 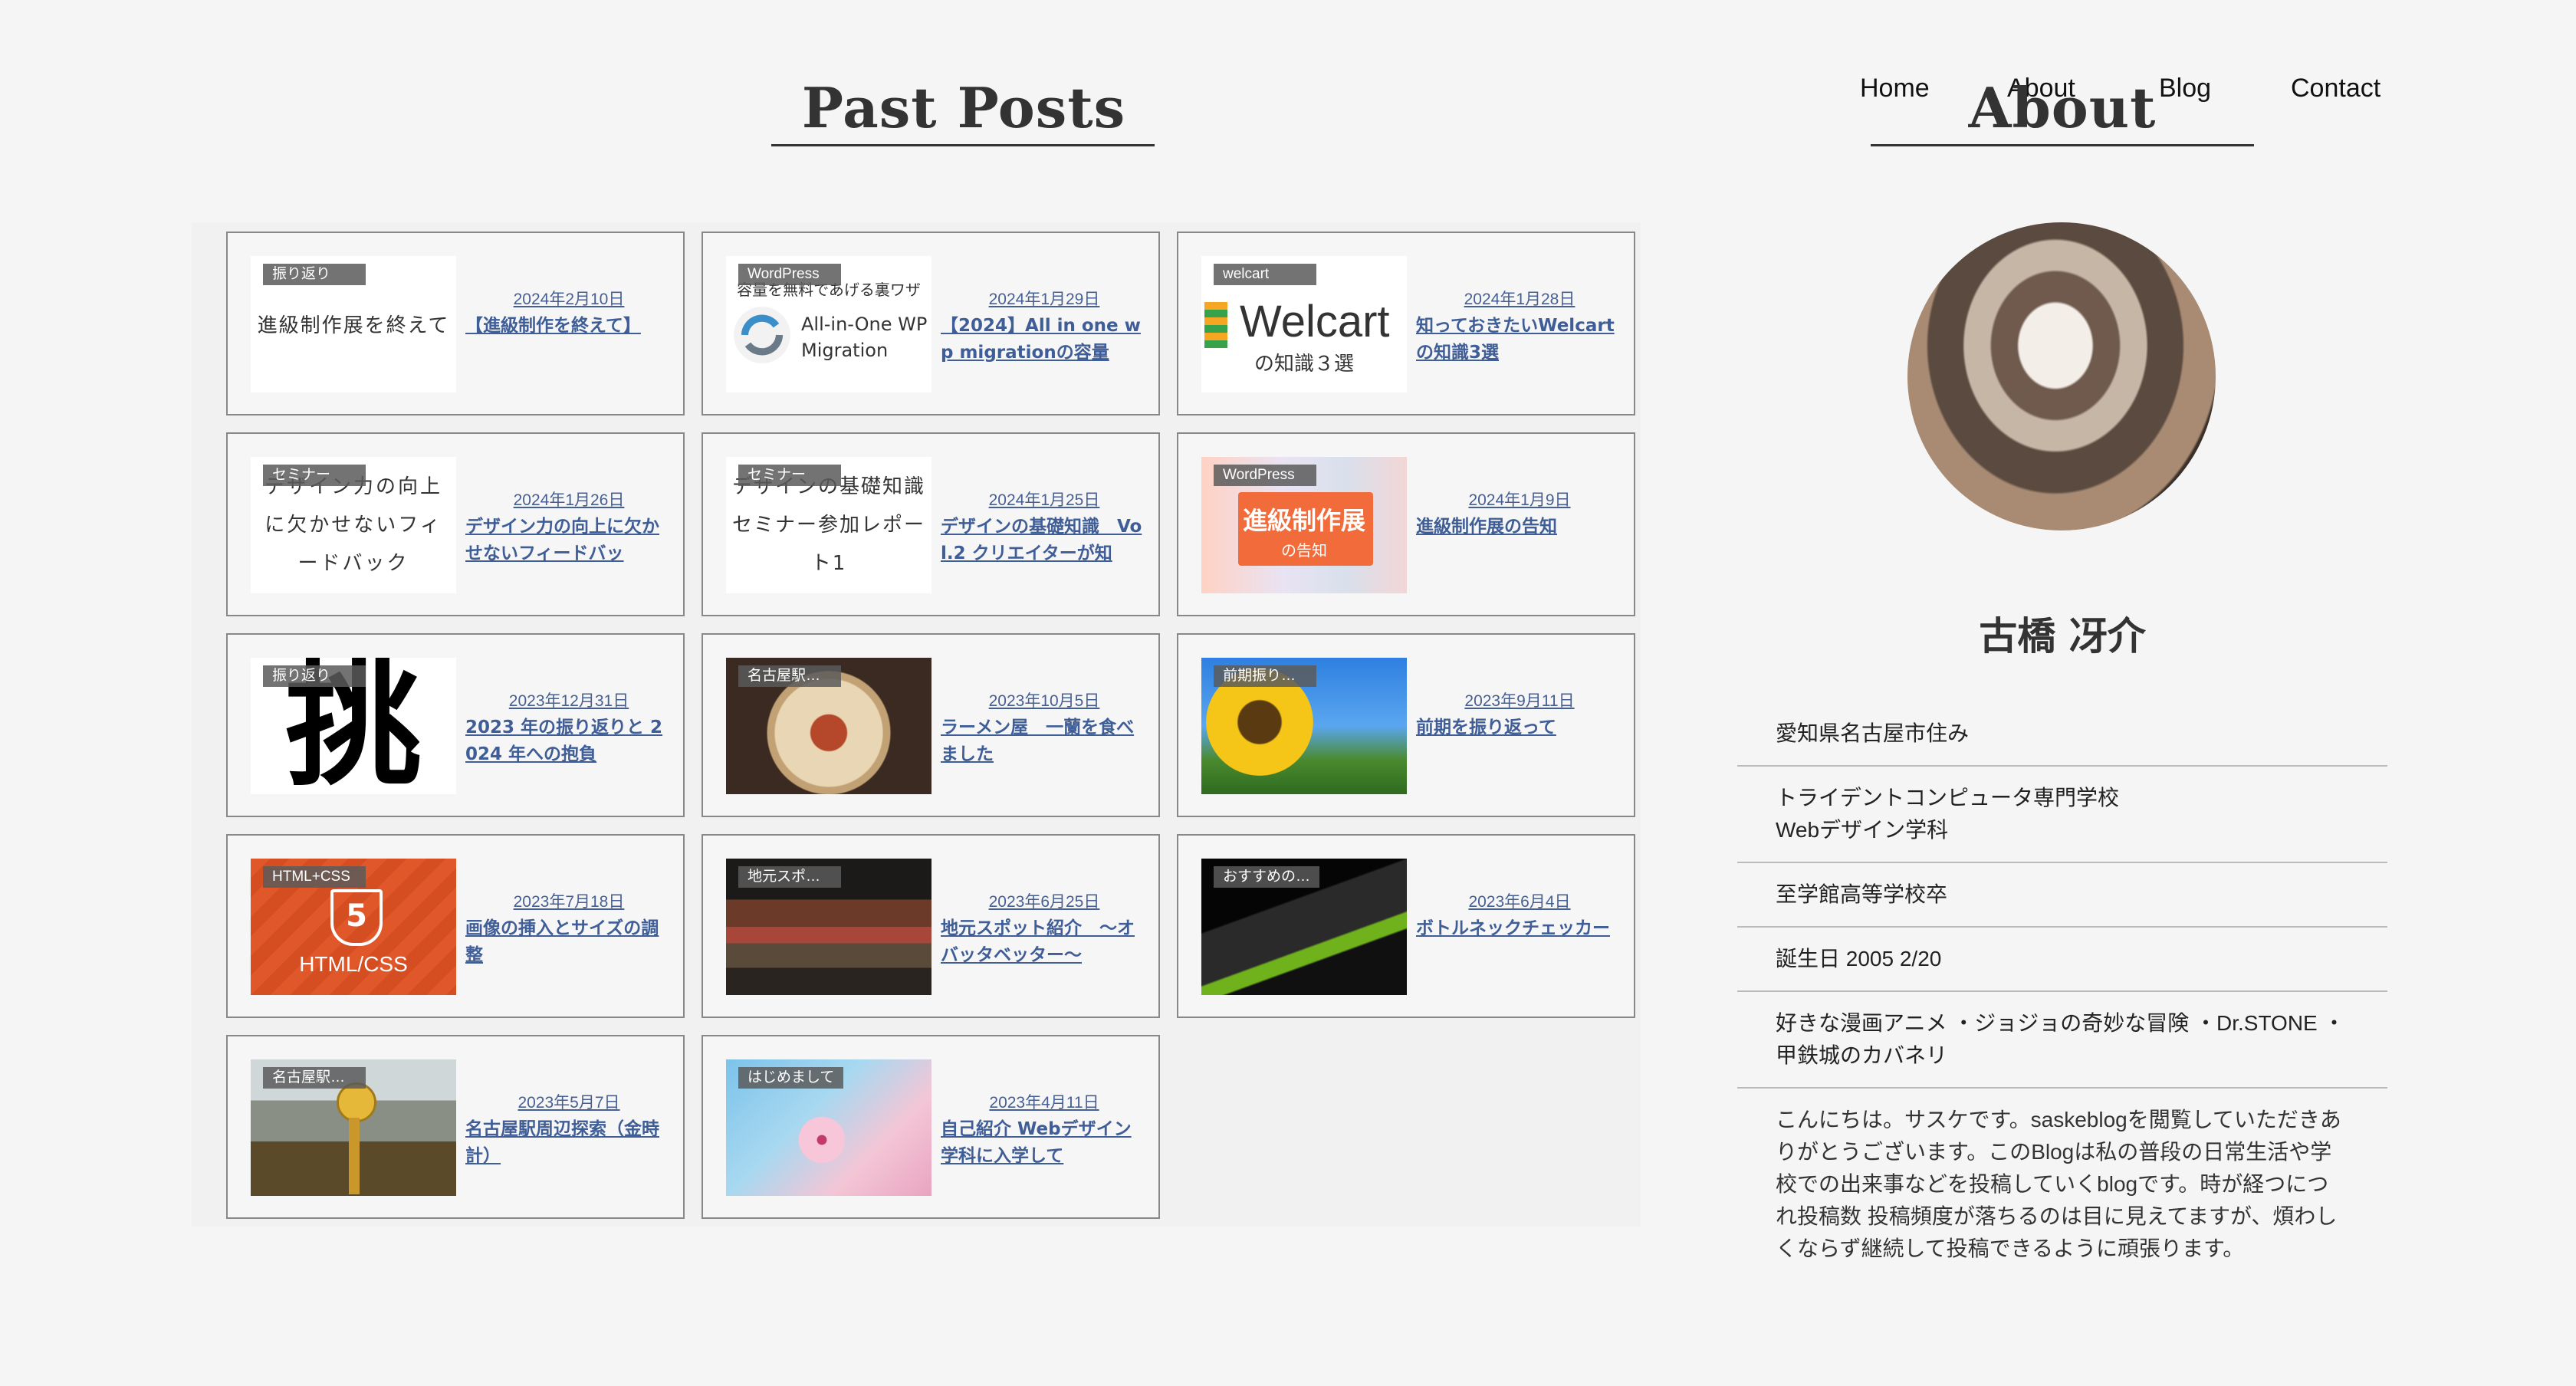 I want to click on html5-icon: 5, so click(x=356, y=917).